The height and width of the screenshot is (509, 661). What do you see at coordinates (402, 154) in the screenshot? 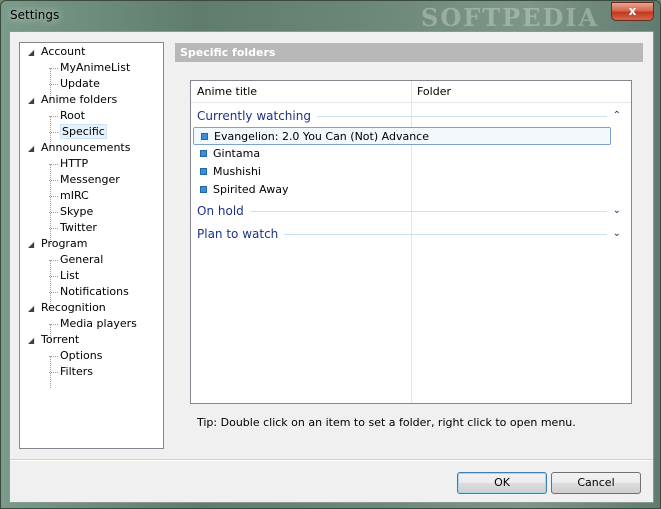
I see `list-item: Gintama` at bounding box center [402, 154].